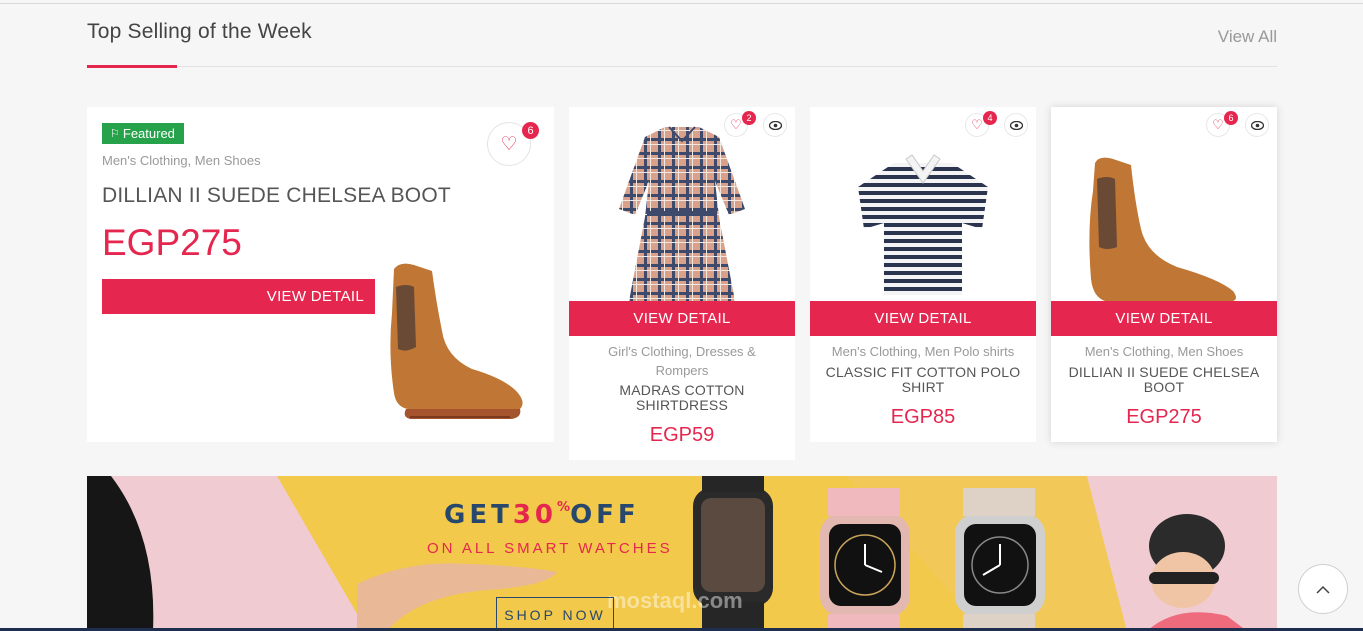  What do you see at coordinates (923, 417) in the screenshot?
I see `product-price: EGP85` at bounding box center [923, 417].